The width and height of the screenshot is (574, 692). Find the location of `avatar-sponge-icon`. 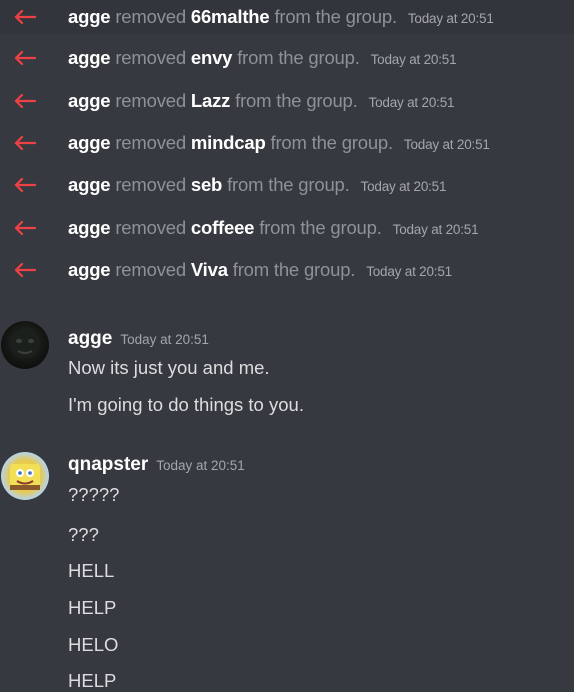

avatar-sponge-icon is located at coordinates (25, 477).